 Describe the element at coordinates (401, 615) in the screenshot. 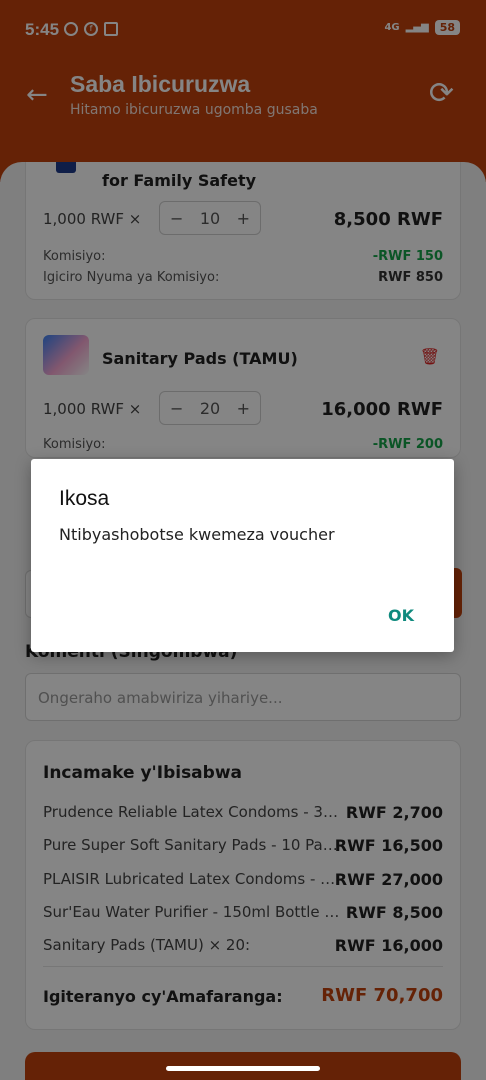

I see `ok-button: OK` at that location.